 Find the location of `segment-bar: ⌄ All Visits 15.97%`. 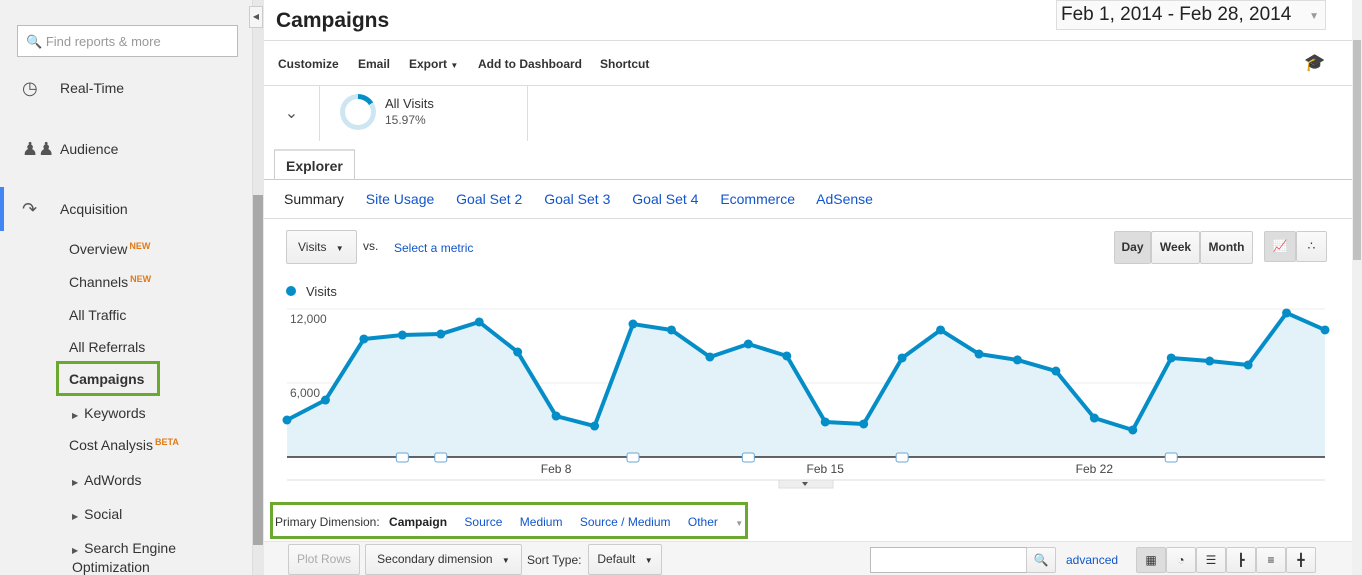

segment-bar: ⌄ All Visits 15.97% is located at coordinates (809, 113).